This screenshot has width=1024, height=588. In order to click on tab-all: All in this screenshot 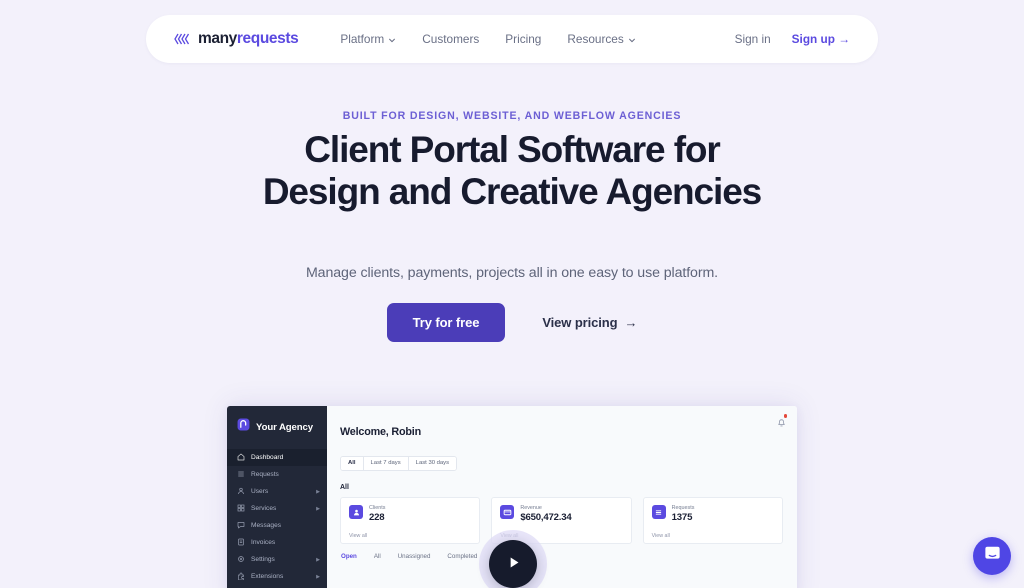, I will do `click(377, 556)`.